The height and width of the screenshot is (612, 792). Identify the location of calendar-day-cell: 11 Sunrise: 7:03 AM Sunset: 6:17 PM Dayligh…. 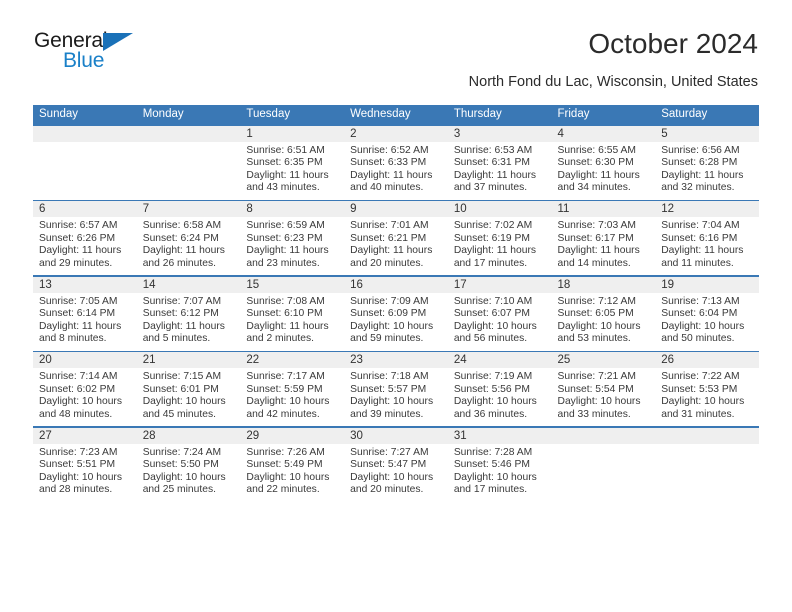
(603, 238).